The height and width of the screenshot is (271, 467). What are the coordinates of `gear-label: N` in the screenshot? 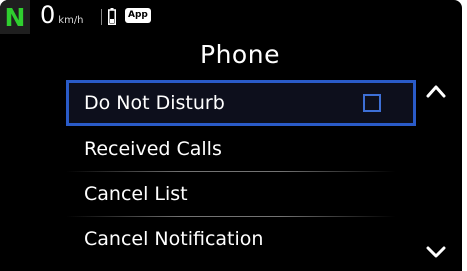 It's located at (15, 17).